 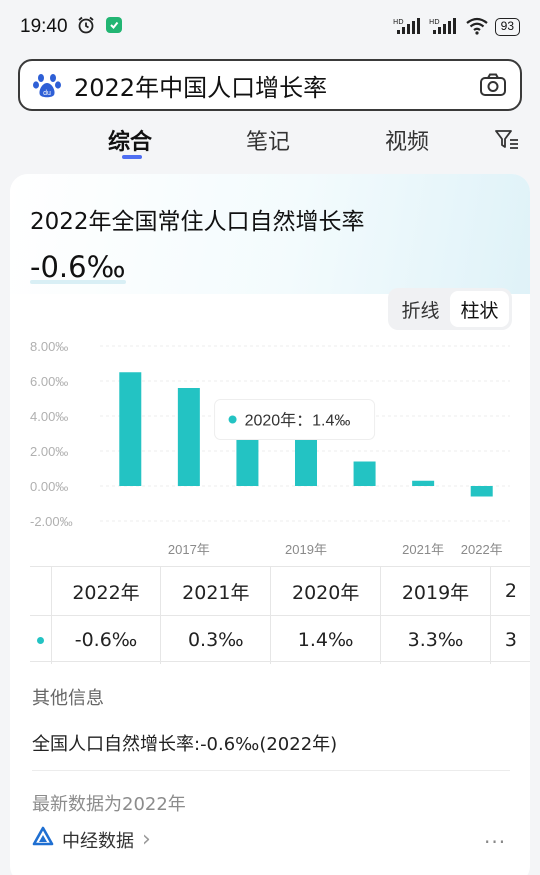 I want to click on table-cell: 3, so click(x=510, y=640).